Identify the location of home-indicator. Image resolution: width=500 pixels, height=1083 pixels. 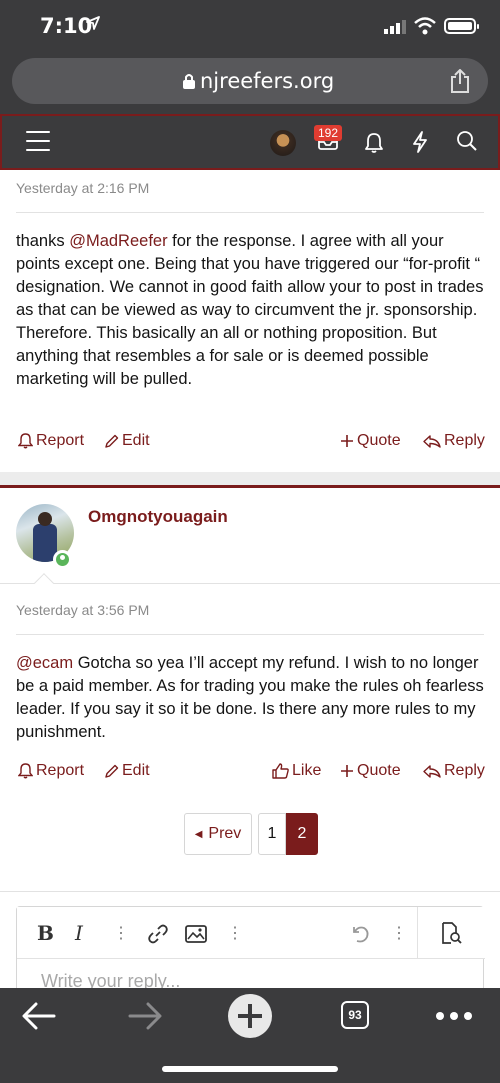
(250, 1069).